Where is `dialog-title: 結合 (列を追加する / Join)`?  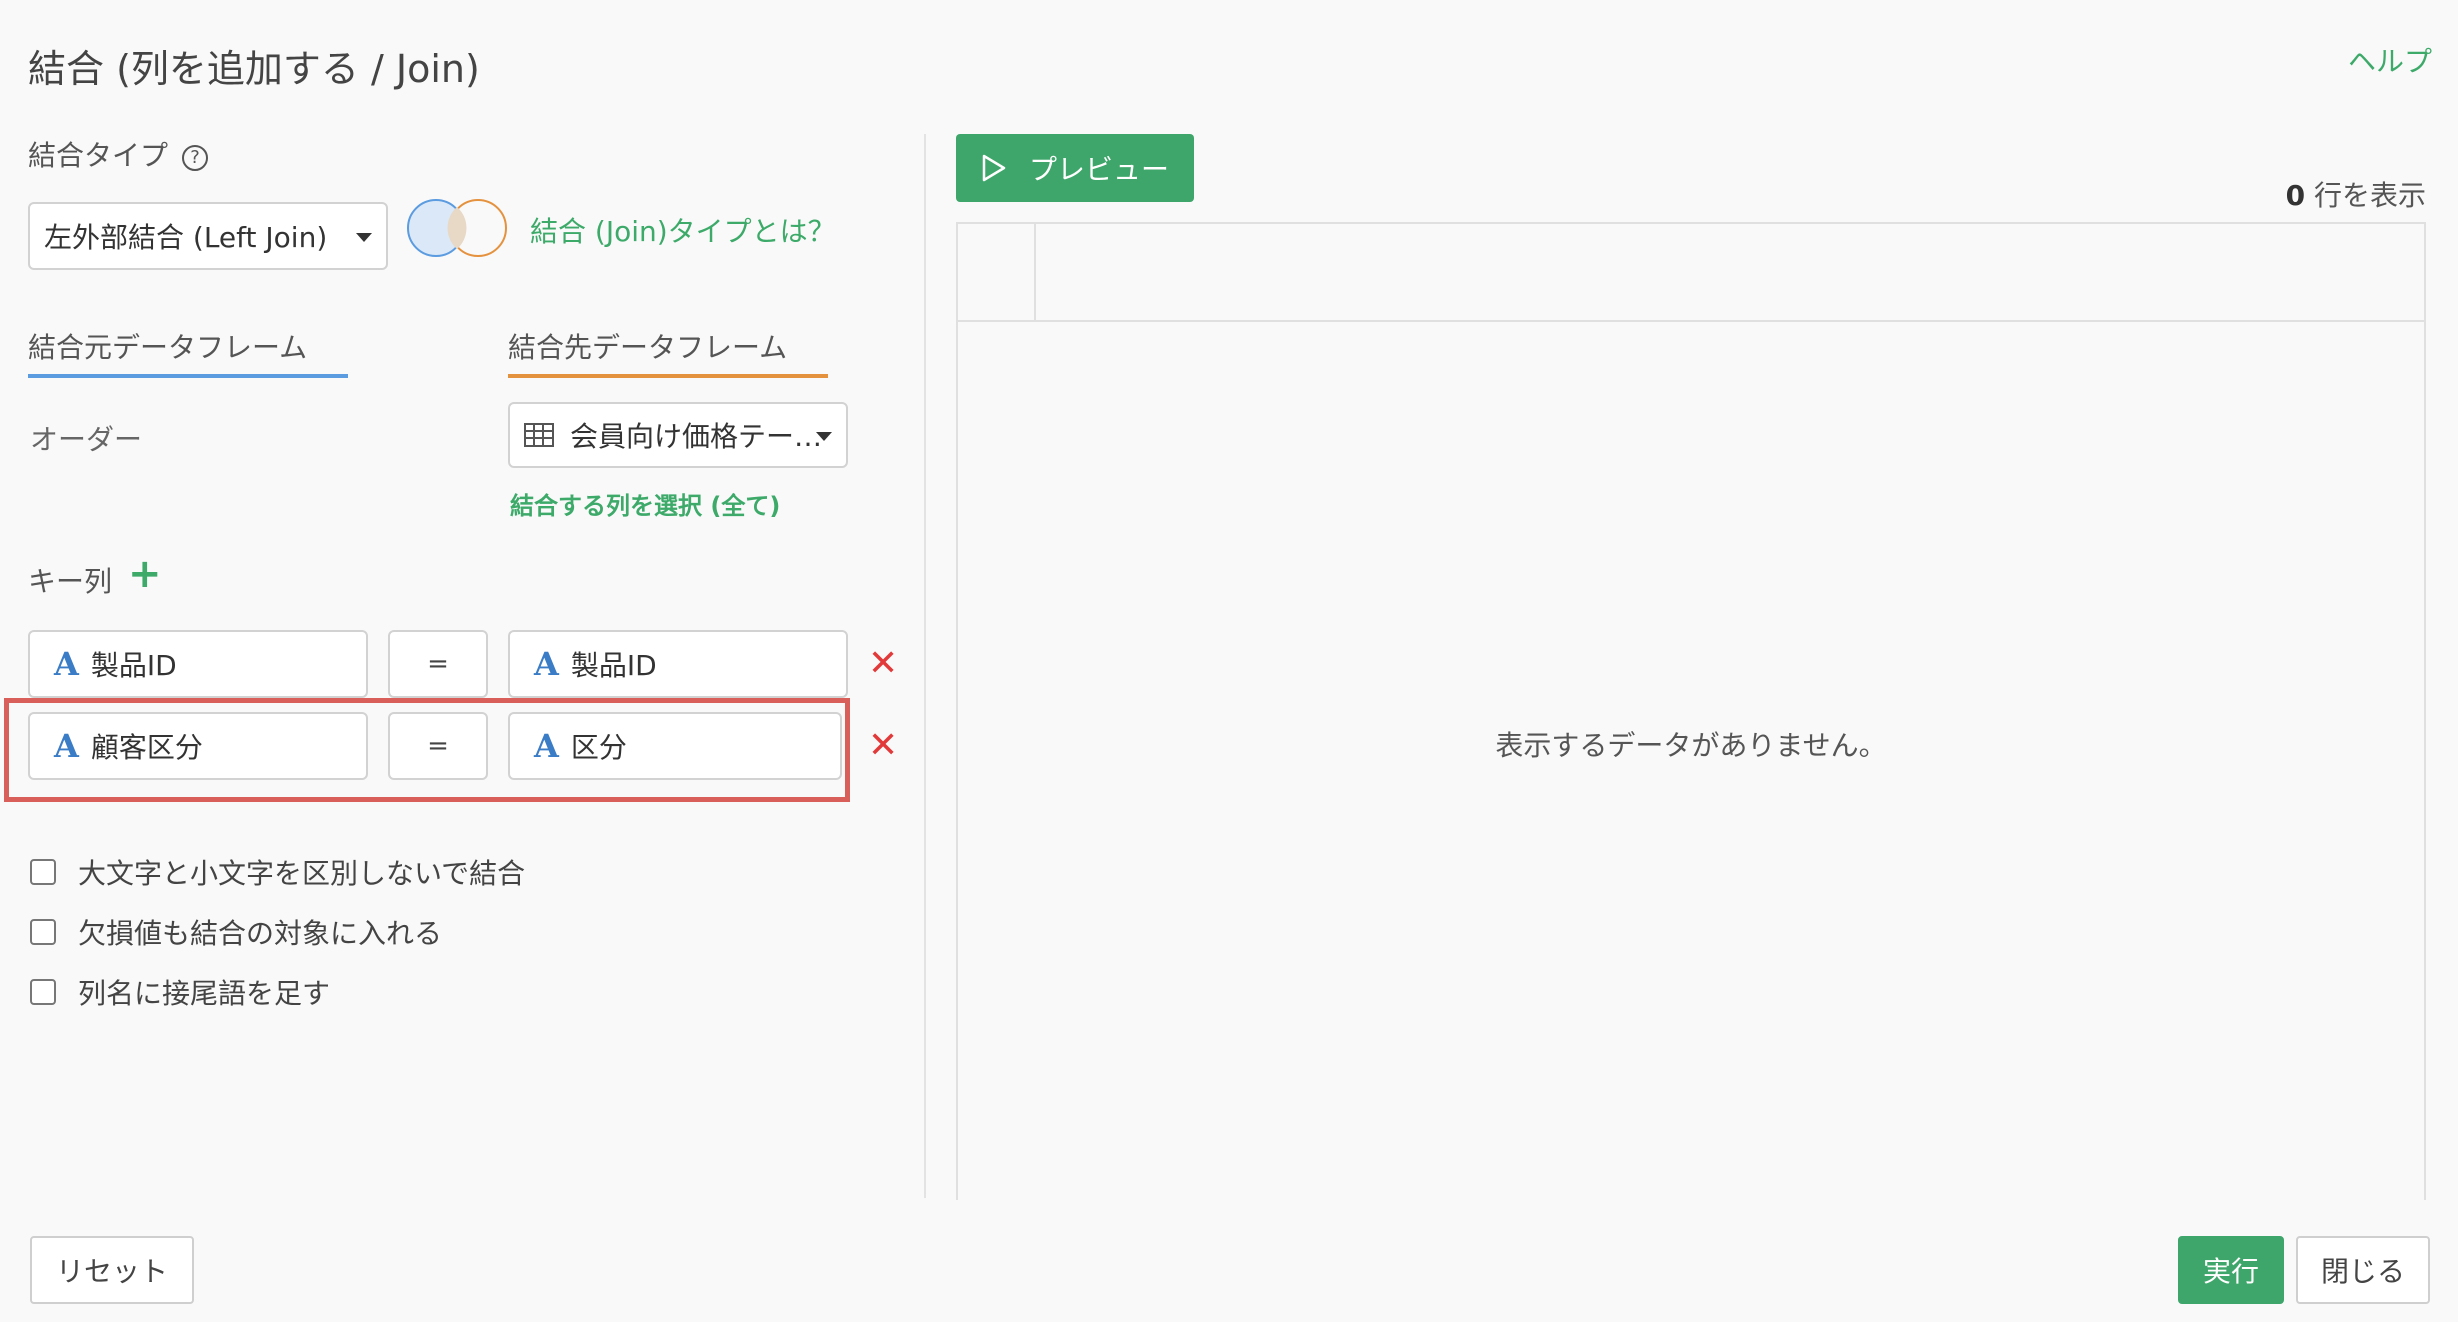
dialog-title: 結合 (列を追加する / Join) is located at coordinates (254, 69).